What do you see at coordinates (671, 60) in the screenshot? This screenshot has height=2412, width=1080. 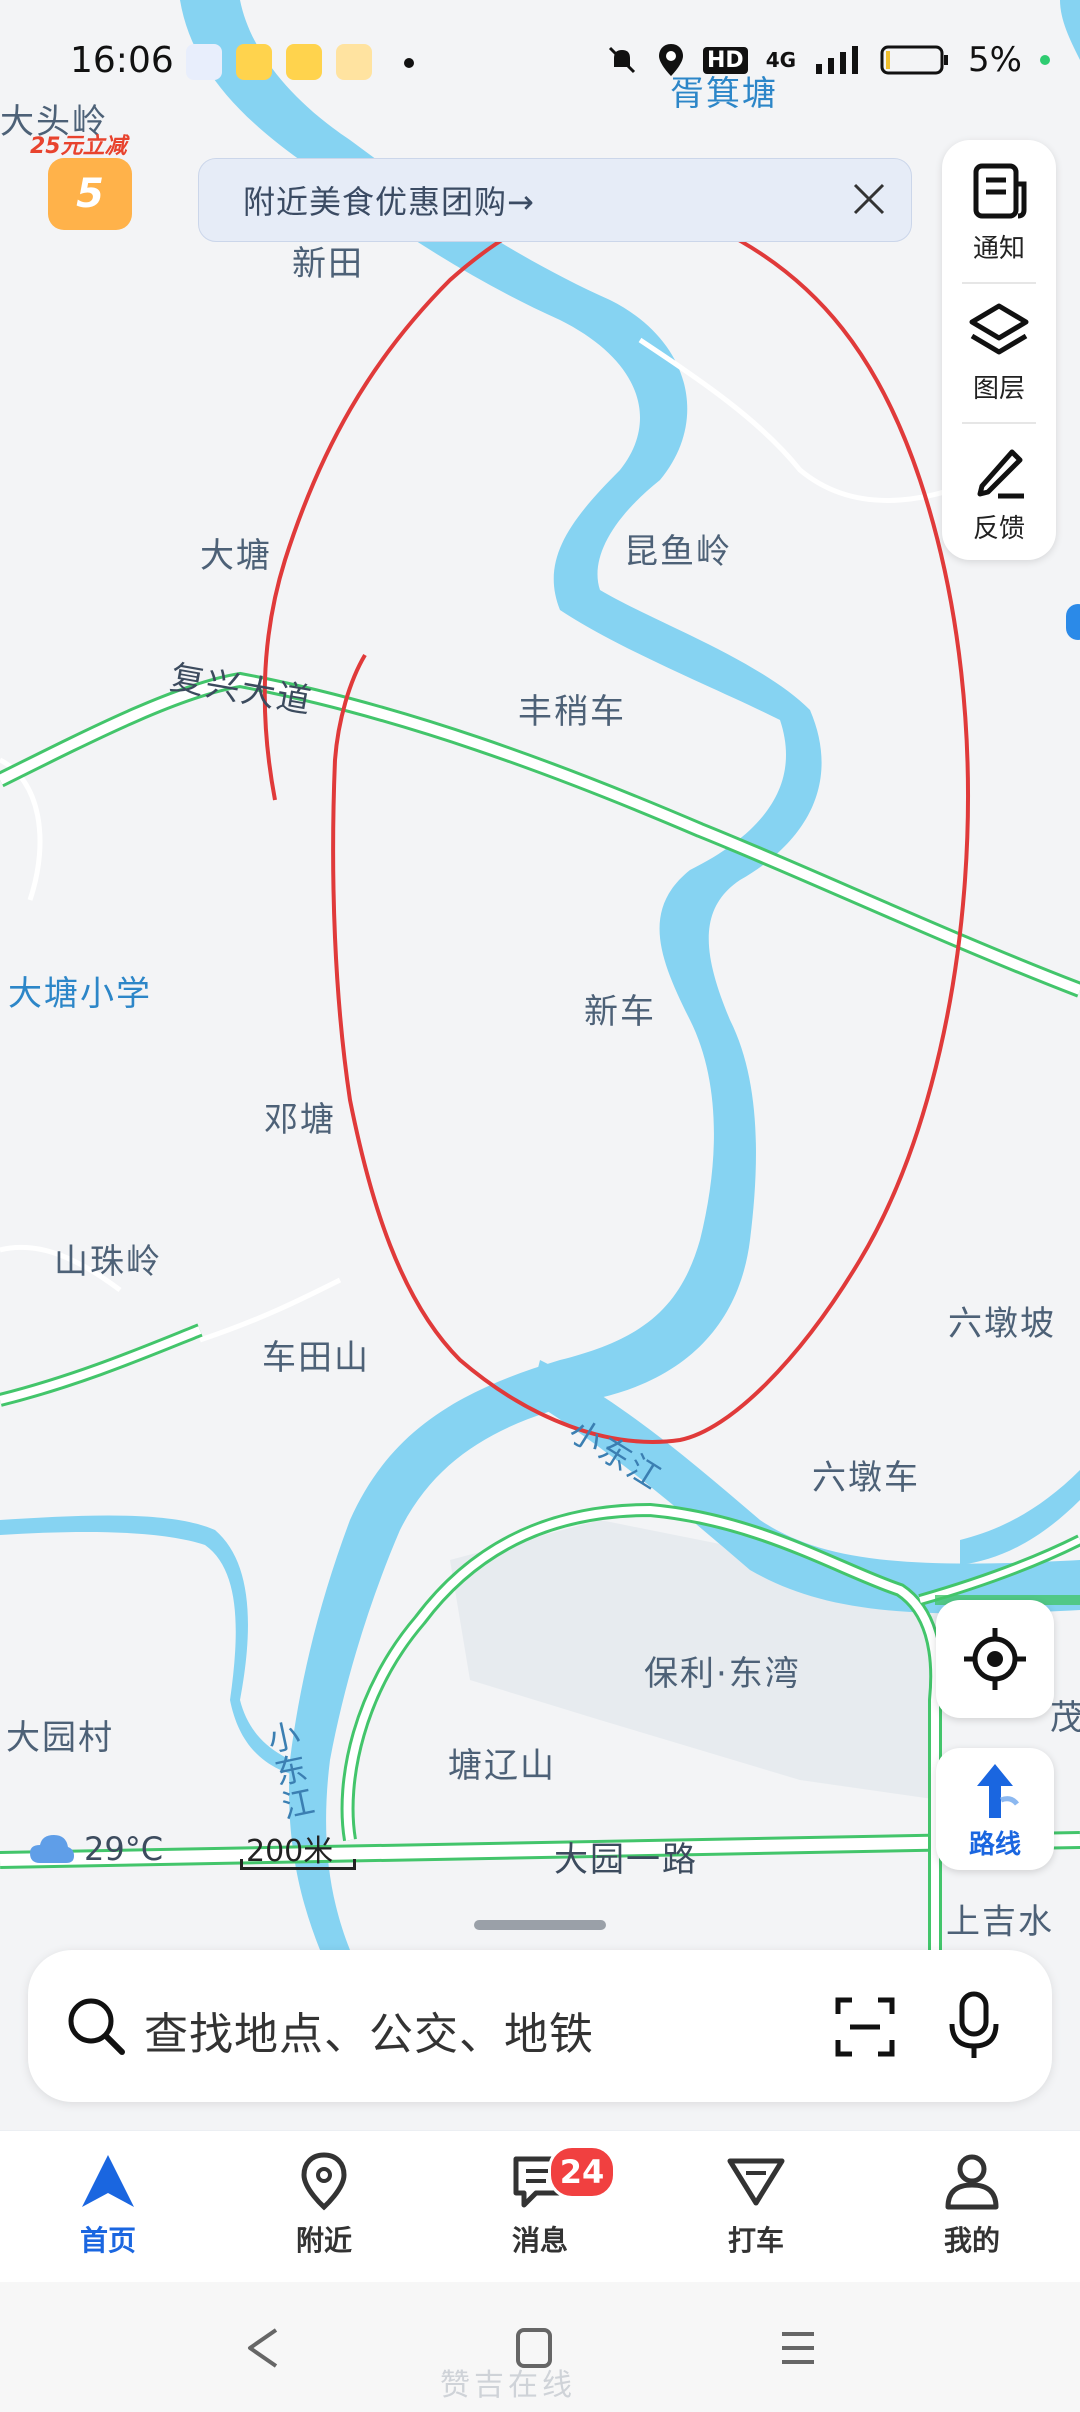 I see `location-icon` at bounding box center [671, 60].